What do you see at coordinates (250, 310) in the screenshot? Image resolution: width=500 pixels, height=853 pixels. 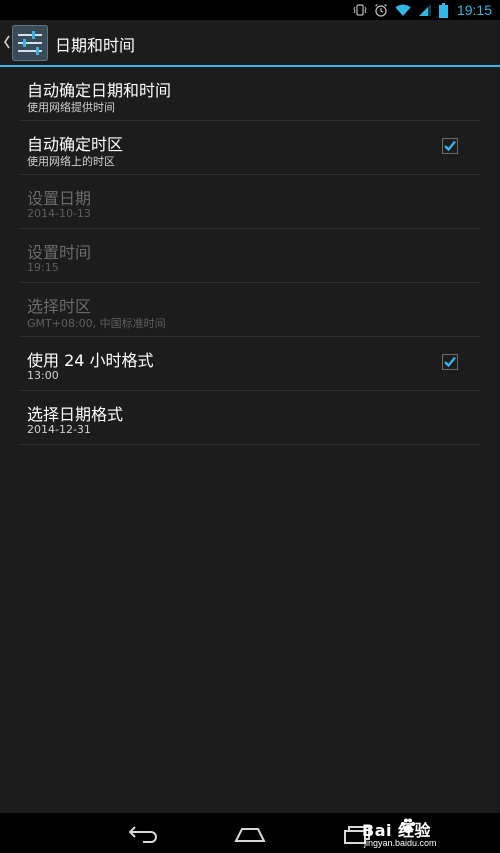 I see `setting-select-timezone: 选择时区 GMT+08:00, 中国标准时间` at bounding box center [250, 310].